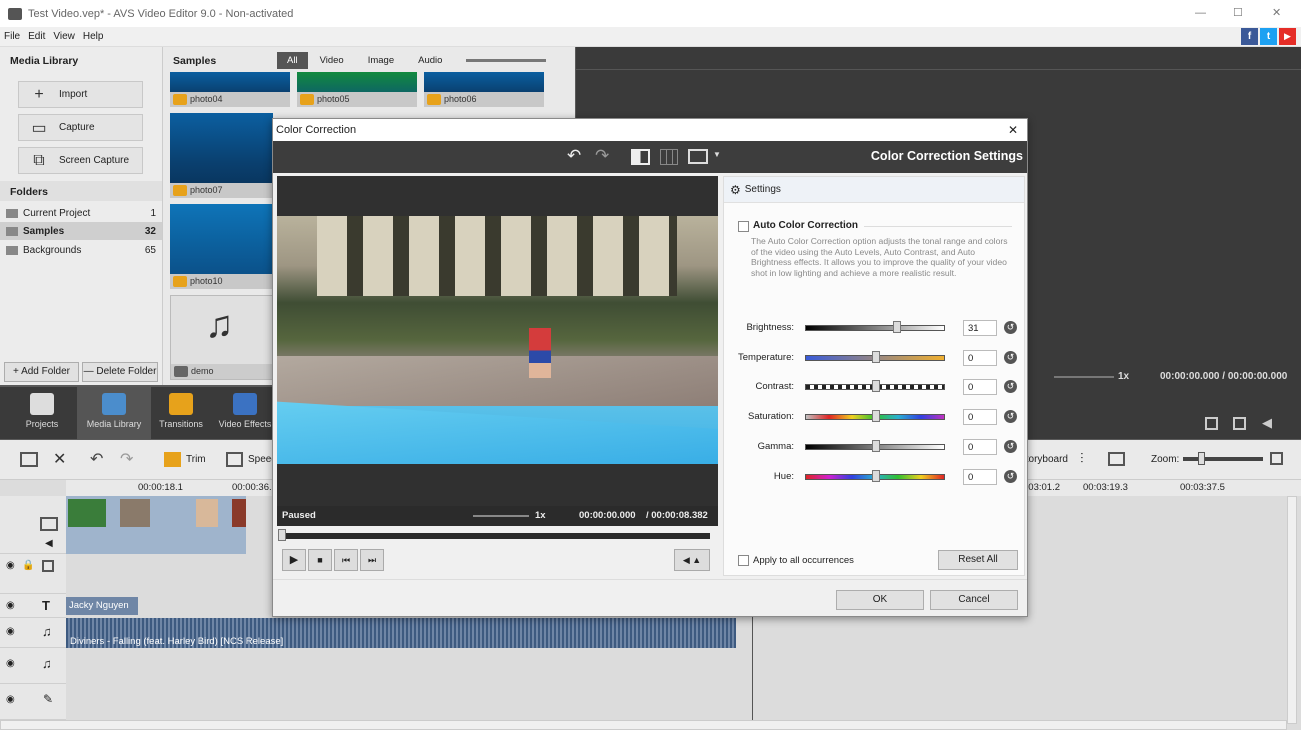 This screenshot has width=1301, height=730. Describe the element at coordinates (294, 560) in the screenshot. I see `play-button: ▶` at that location.